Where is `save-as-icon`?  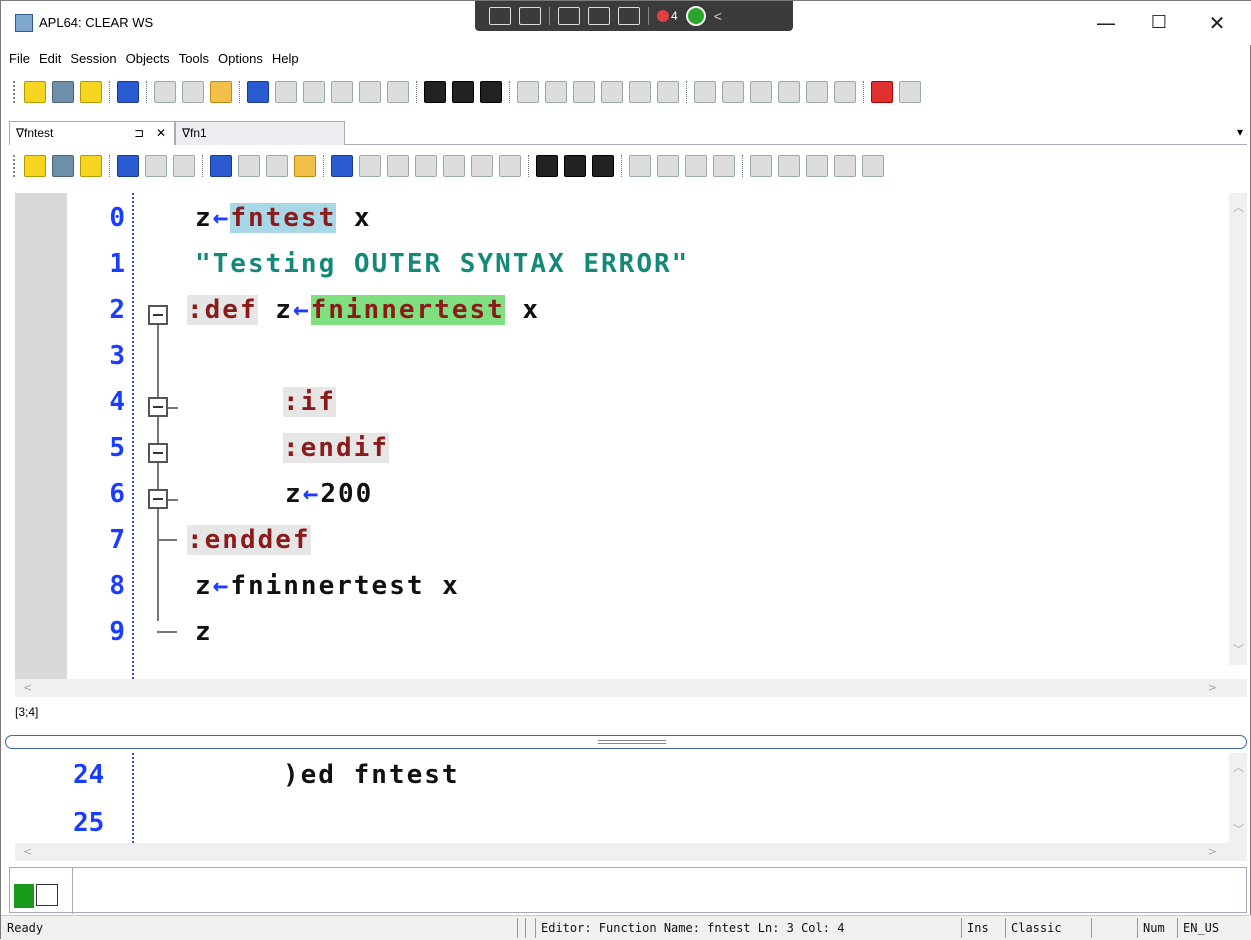
save-as-icon is located at coordinates (156, 166).